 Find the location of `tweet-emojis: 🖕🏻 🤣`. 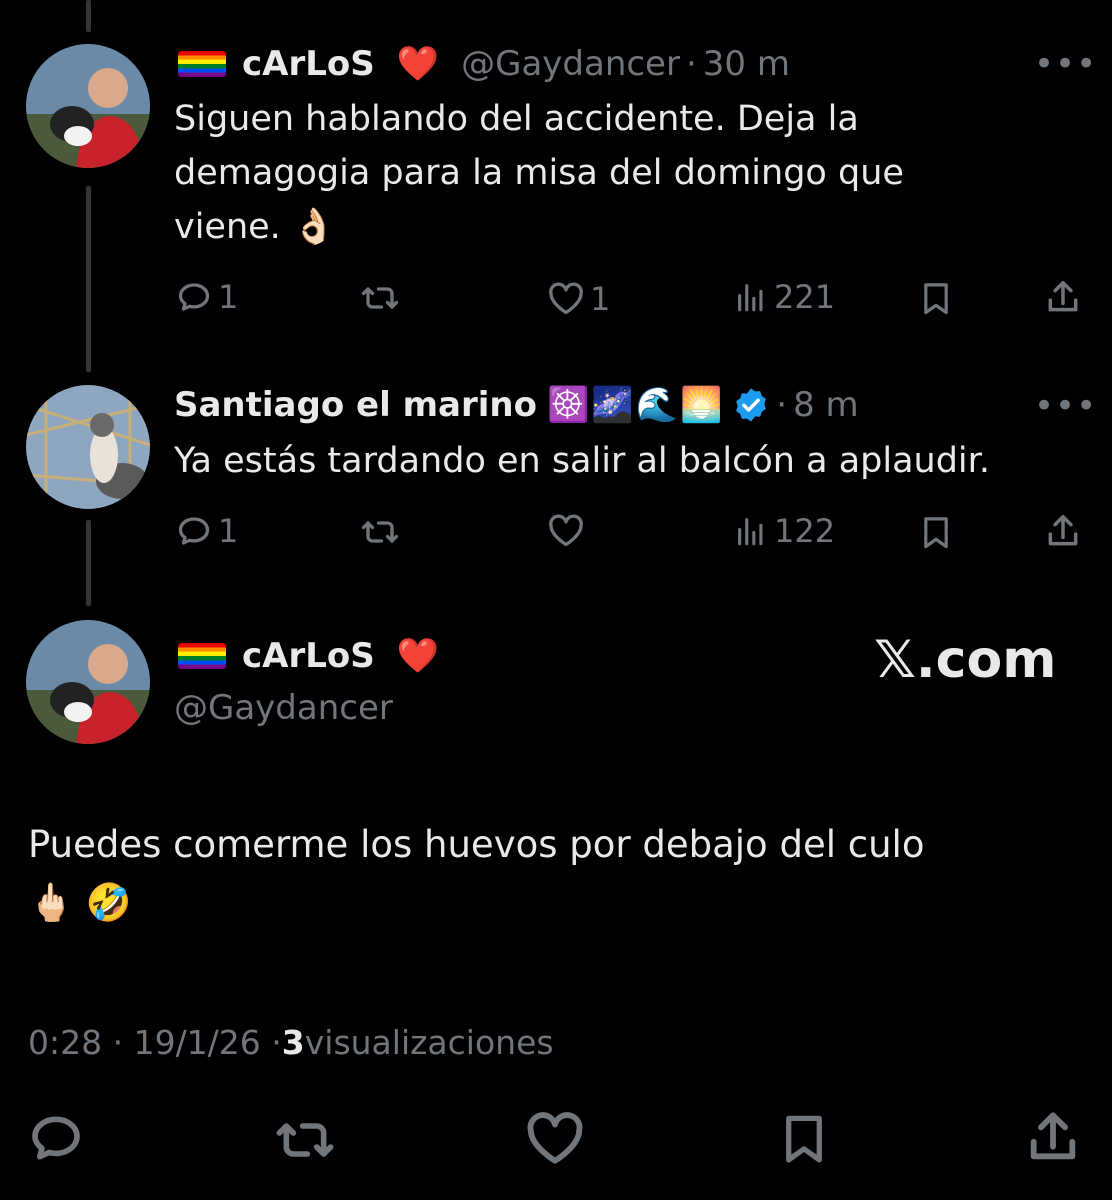

tweet-emojis: 🖕🏻 🤣 is located at coordinates (80, 902).